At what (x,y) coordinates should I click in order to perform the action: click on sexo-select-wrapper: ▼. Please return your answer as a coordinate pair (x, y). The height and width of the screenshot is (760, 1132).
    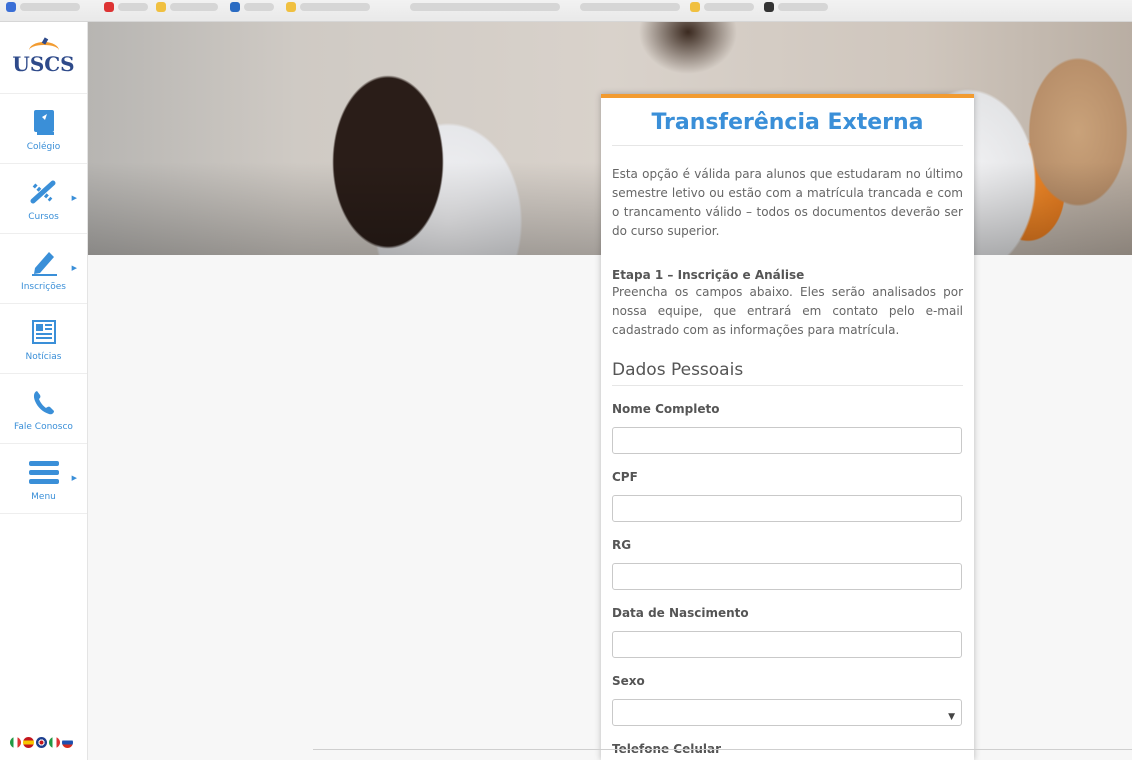
    Looking at the image, I should click on (787, 712).